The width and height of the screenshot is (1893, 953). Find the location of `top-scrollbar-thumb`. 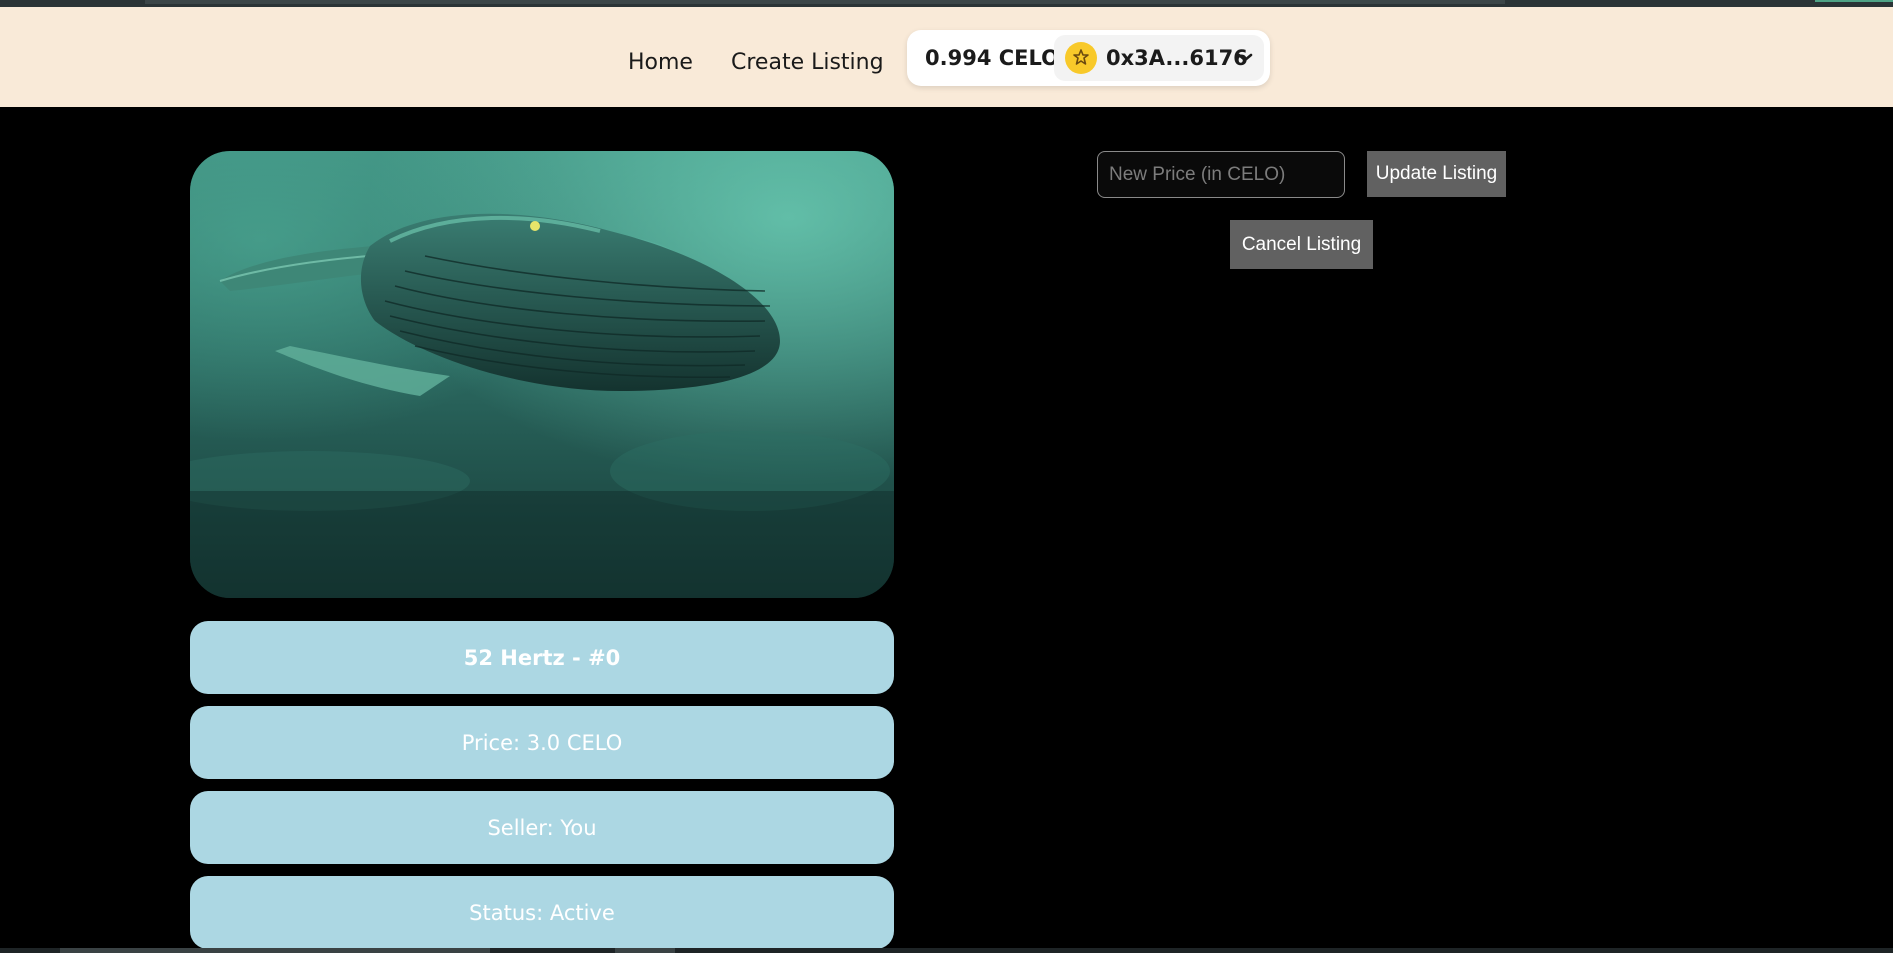

top-scrollbar-thumb is located at coordinates (825, 2).